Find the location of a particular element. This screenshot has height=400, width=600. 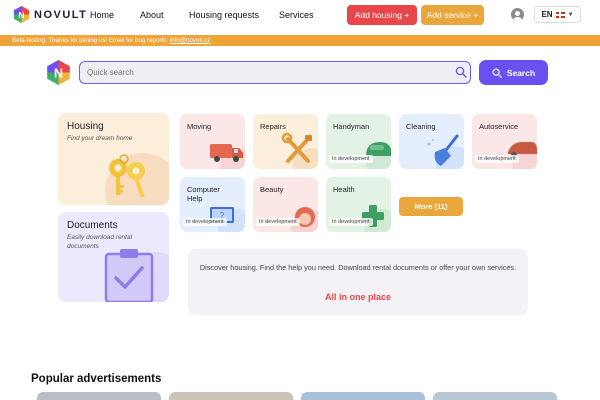

nav-housing-requests: Housing requests is located at coordinates (224, 15).